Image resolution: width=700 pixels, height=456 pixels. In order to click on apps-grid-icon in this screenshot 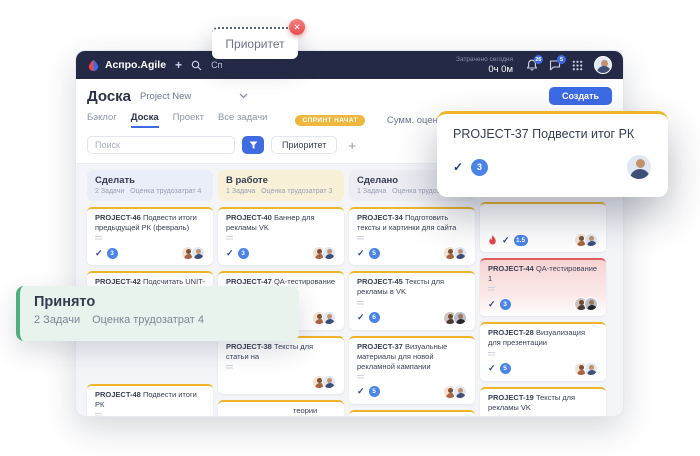, I will do `click(577, 65)`.